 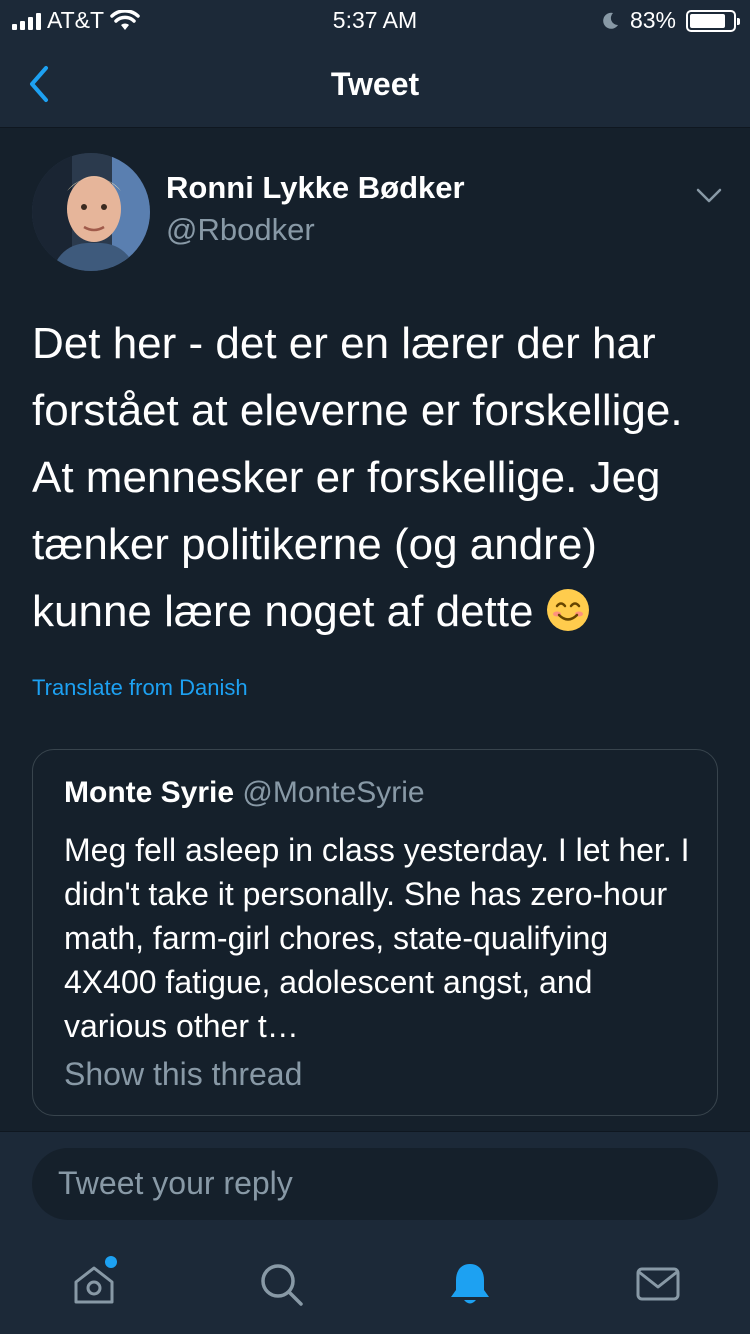 What do you see at coordinates (375, 64) in the screenshot?
I see `top-bar: AT&T 5:37 AM 83% Tweet` at bounding box center [375, 64].